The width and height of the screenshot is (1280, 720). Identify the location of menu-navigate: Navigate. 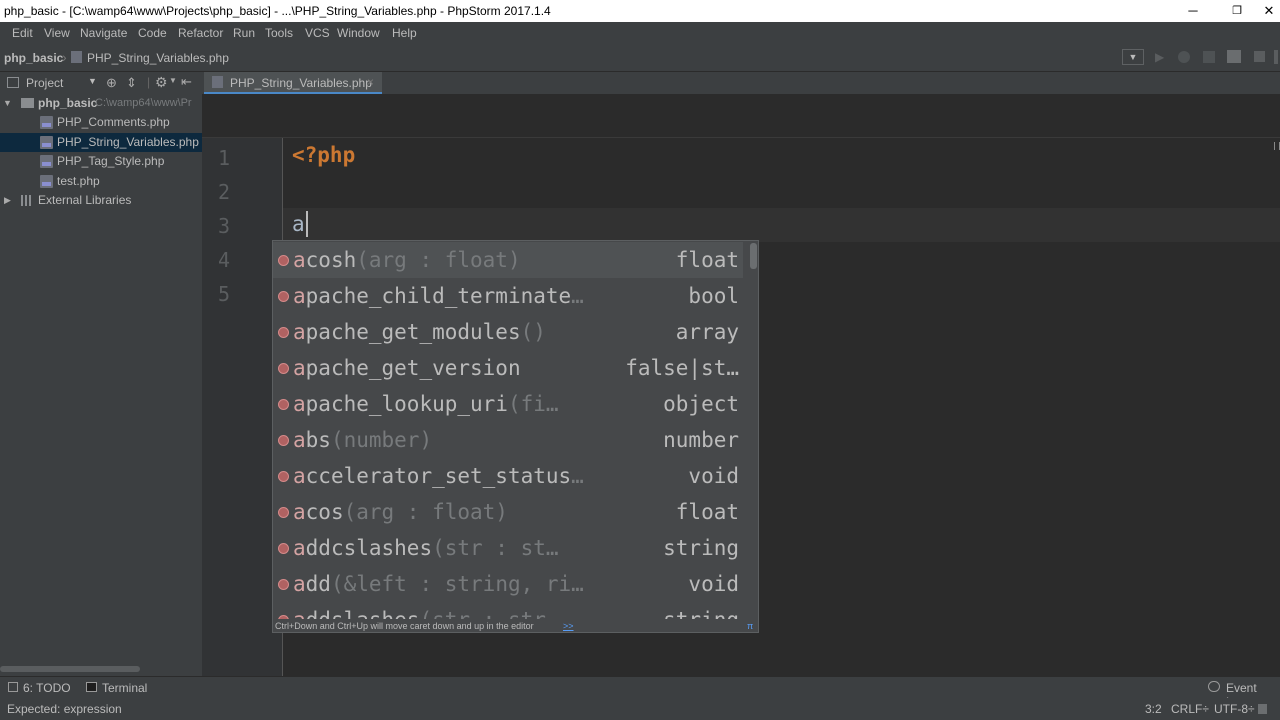
(103, 33).